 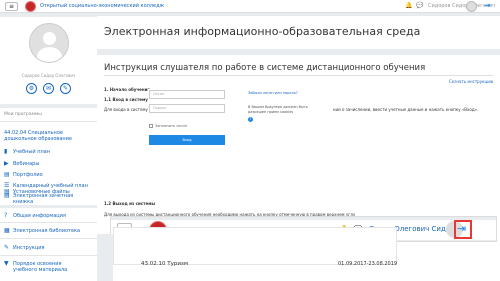 I want to click on nav-item-general-info: ? Общая информация, so click(x=50, y=216).